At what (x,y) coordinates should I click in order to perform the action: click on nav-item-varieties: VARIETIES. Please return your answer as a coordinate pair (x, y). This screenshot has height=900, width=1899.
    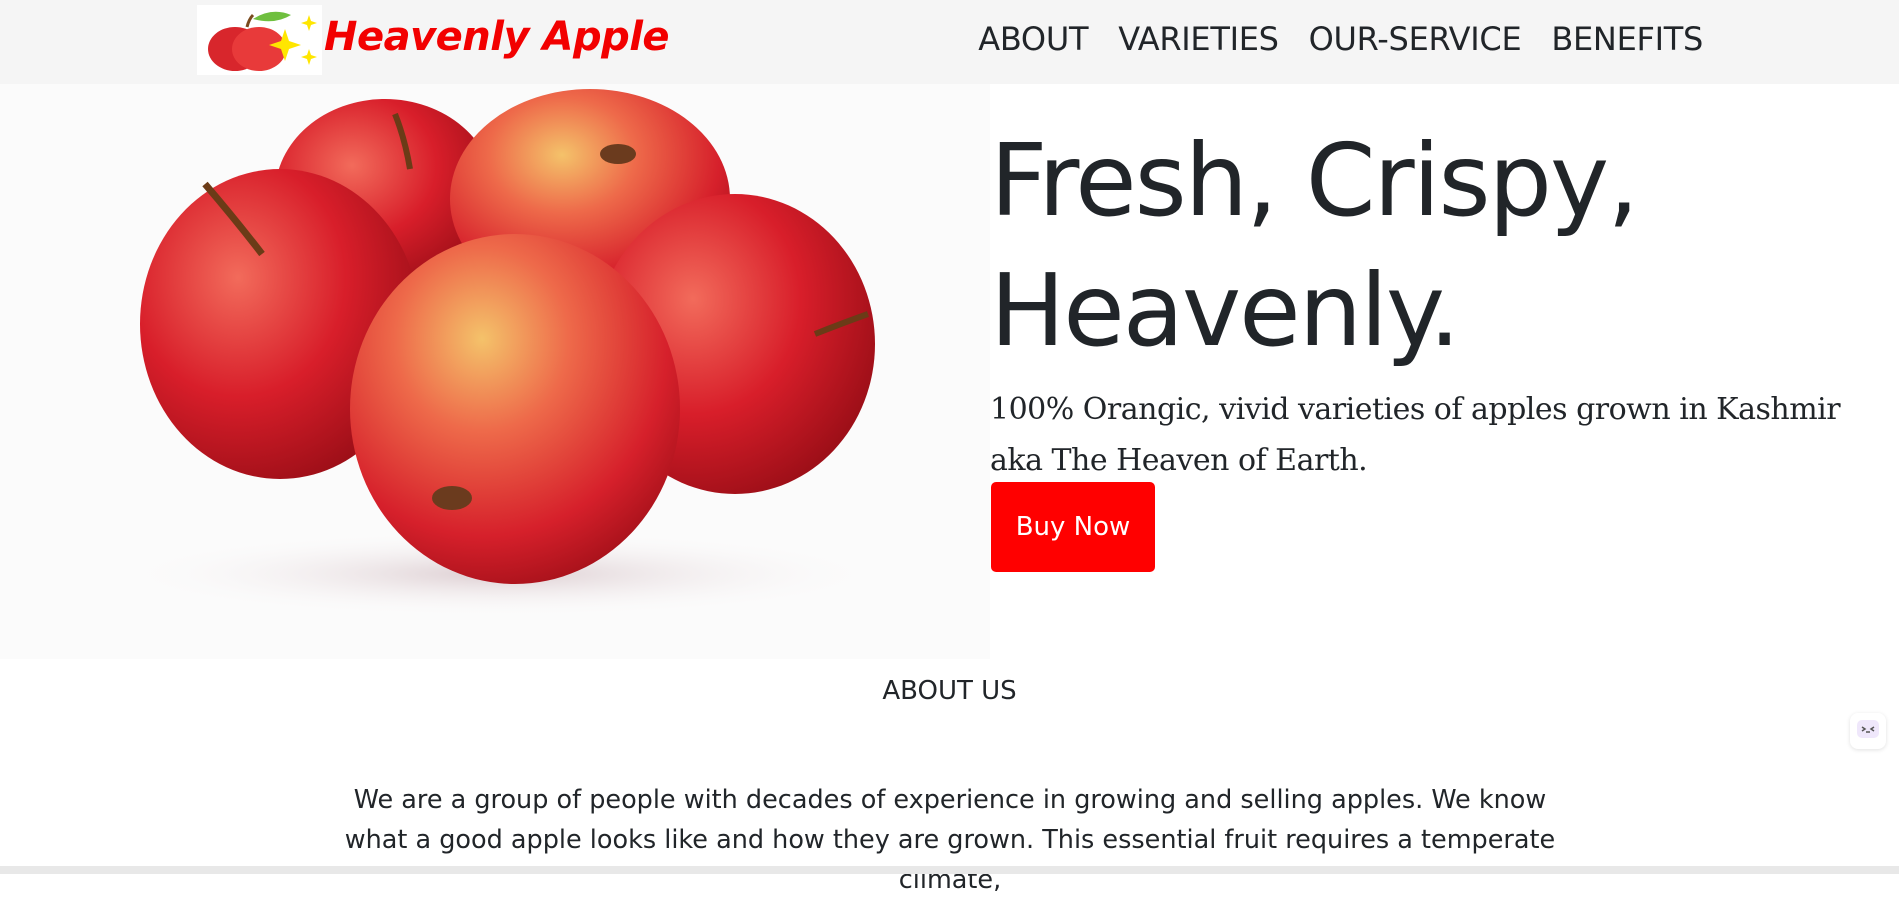
    Looking at the image, I should click on (1198, 39).